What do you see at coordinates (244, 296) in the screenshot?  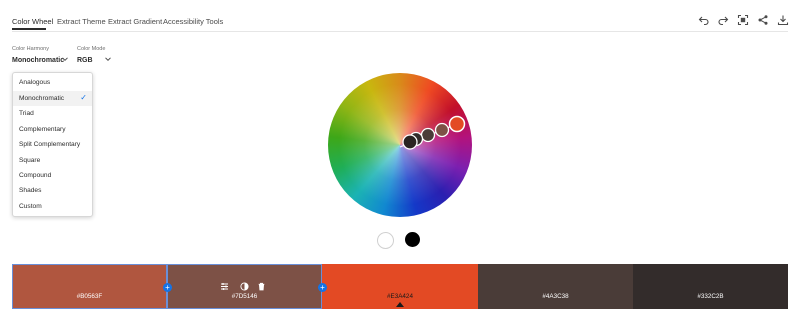 I see `swatch-hex: #7D5146` at bounding box center [244, 296].